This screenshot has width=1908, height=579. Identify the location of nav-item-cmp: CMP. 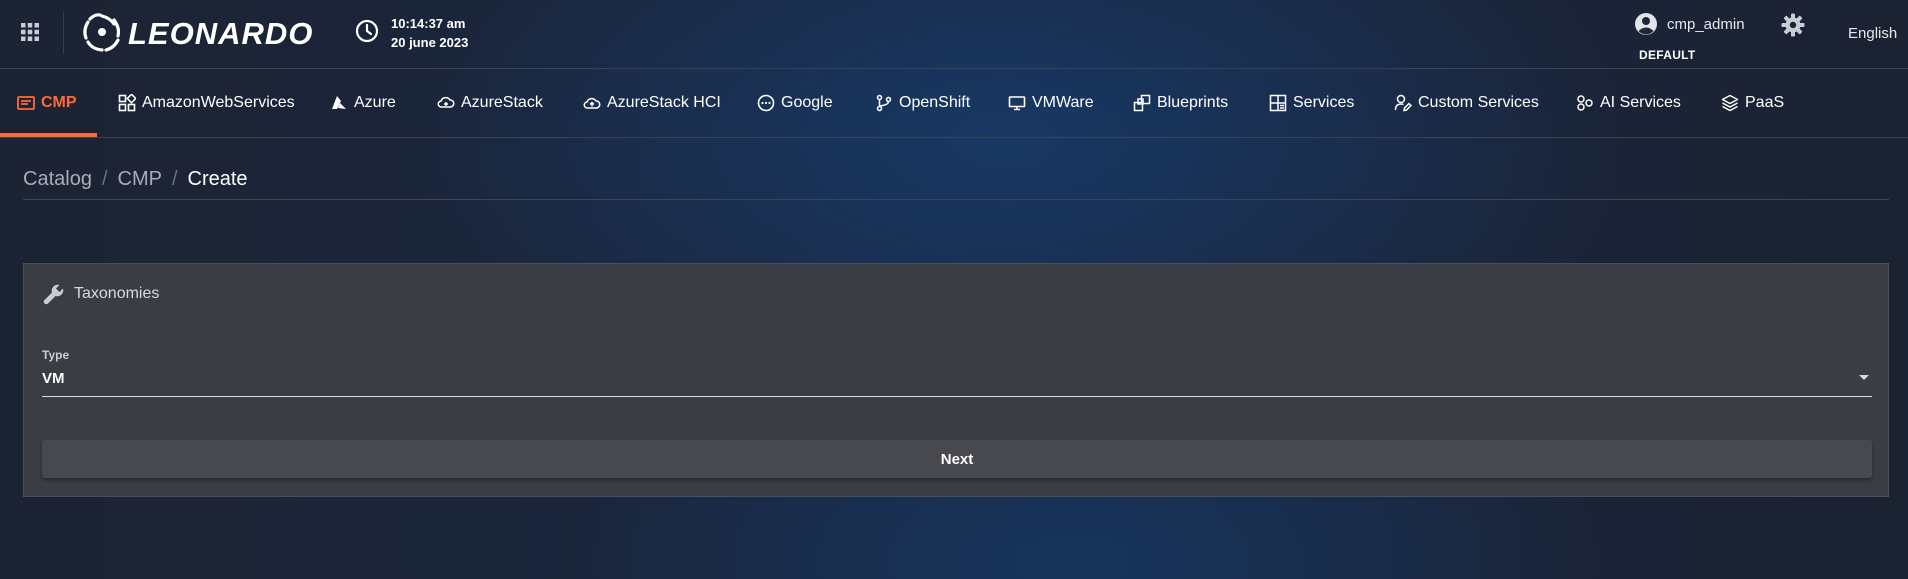
(47, 103).